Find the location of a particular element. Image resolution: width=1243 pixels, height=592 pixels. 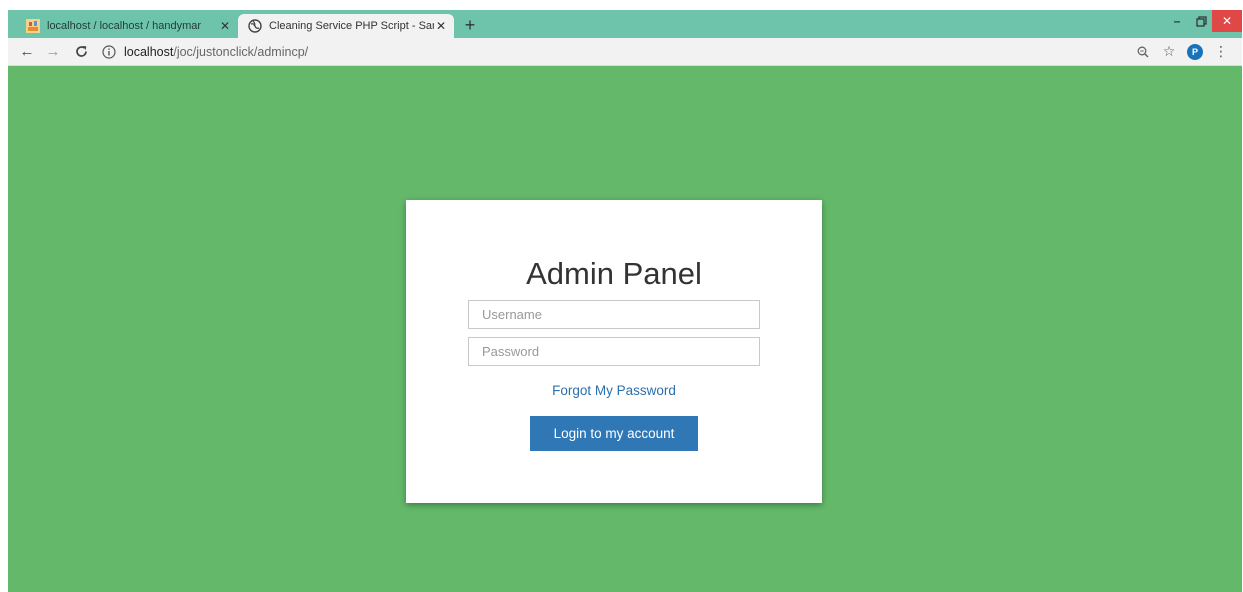

back-arrow-icon: ← is located at coordinates (27, 52).